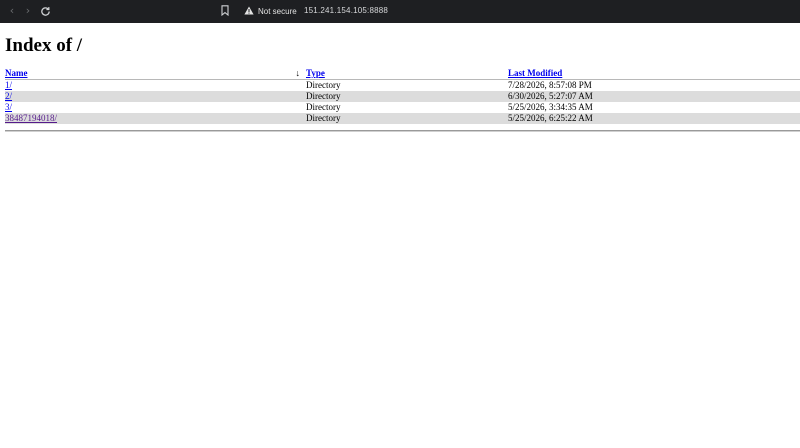 This screenshot has width=800, height=448. What do you see at coordinates (402, 107) in the screenshot?
I see `table-row: 3/ Directory 5/25/2026, 3:34:35 AM` at bounding box center [402, 107].